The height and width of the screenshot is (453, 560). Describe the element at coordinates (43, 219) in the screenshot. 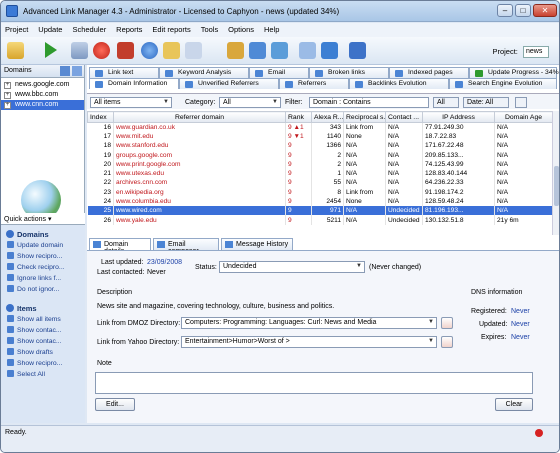

I see `quick-actions-header: Quick actions ▾` at that location.